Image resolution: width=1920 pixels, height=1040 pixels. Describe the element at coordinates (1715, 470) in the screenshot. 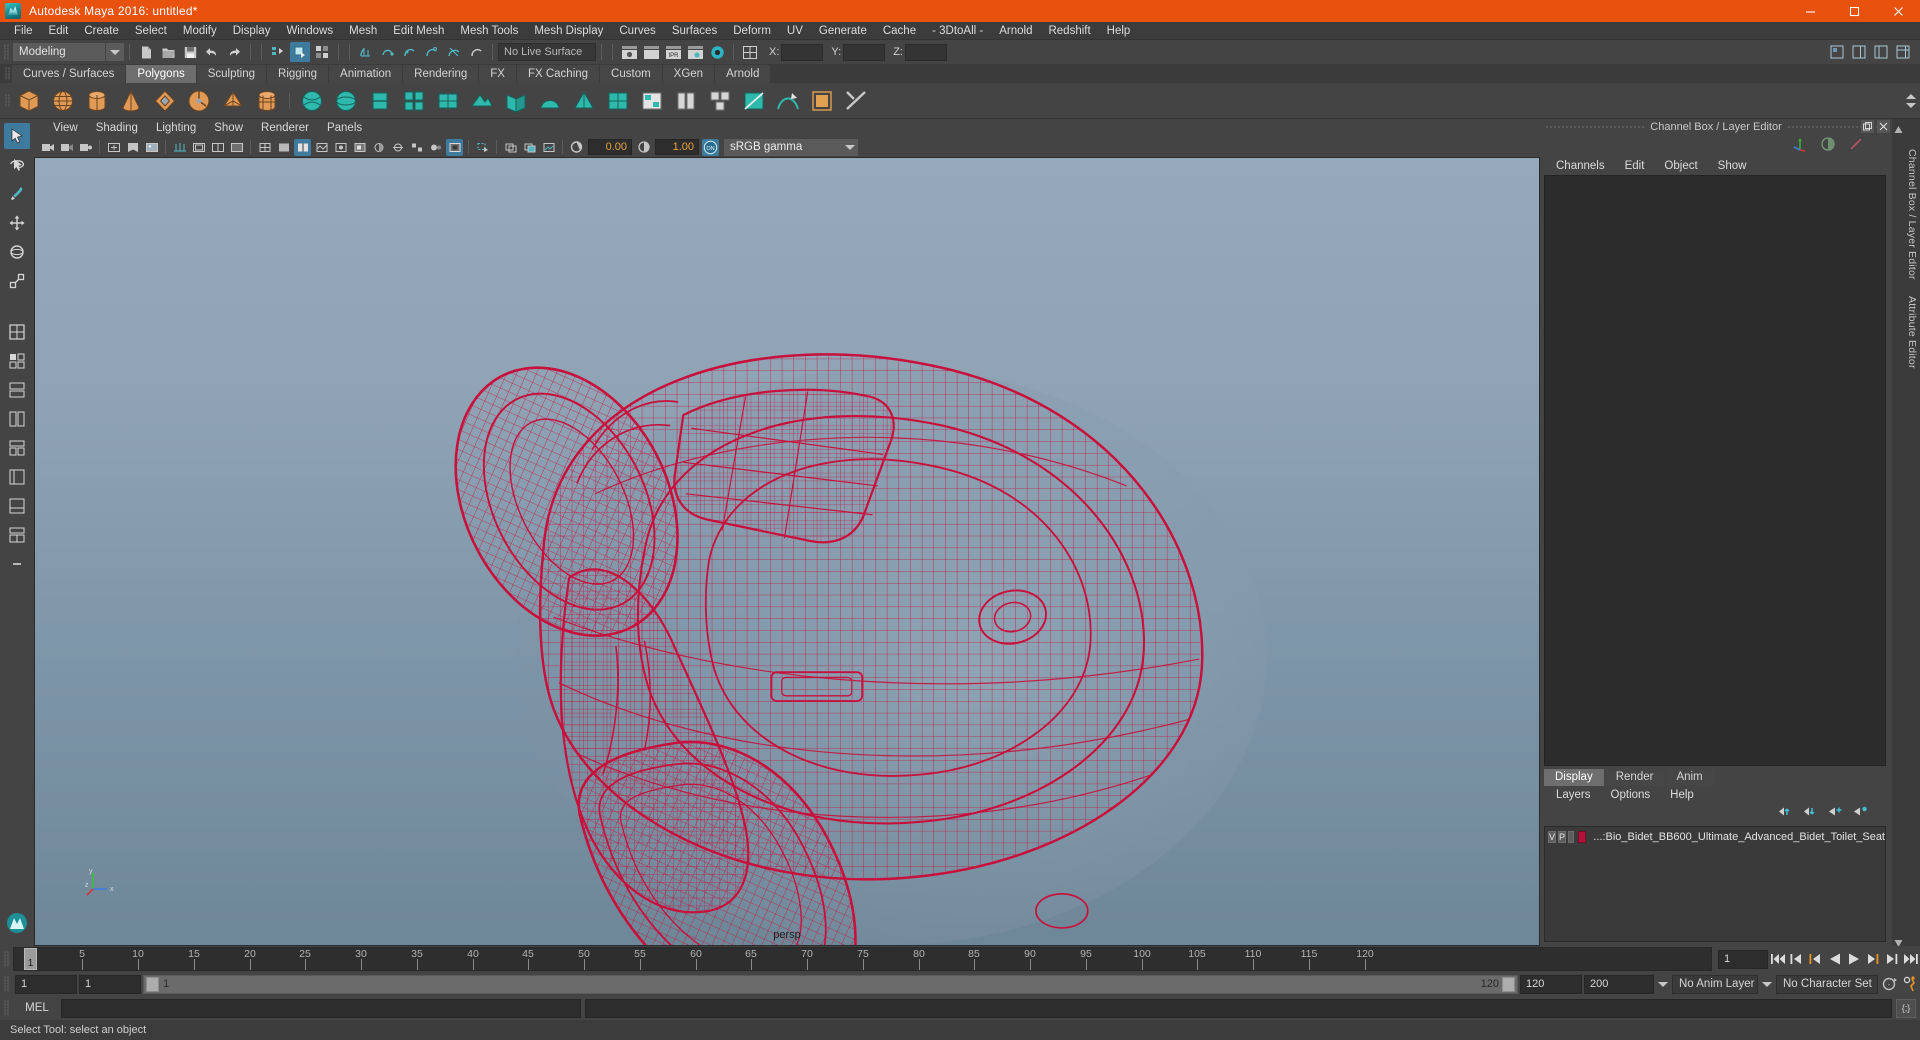

I see `channel-box-content` at that location.